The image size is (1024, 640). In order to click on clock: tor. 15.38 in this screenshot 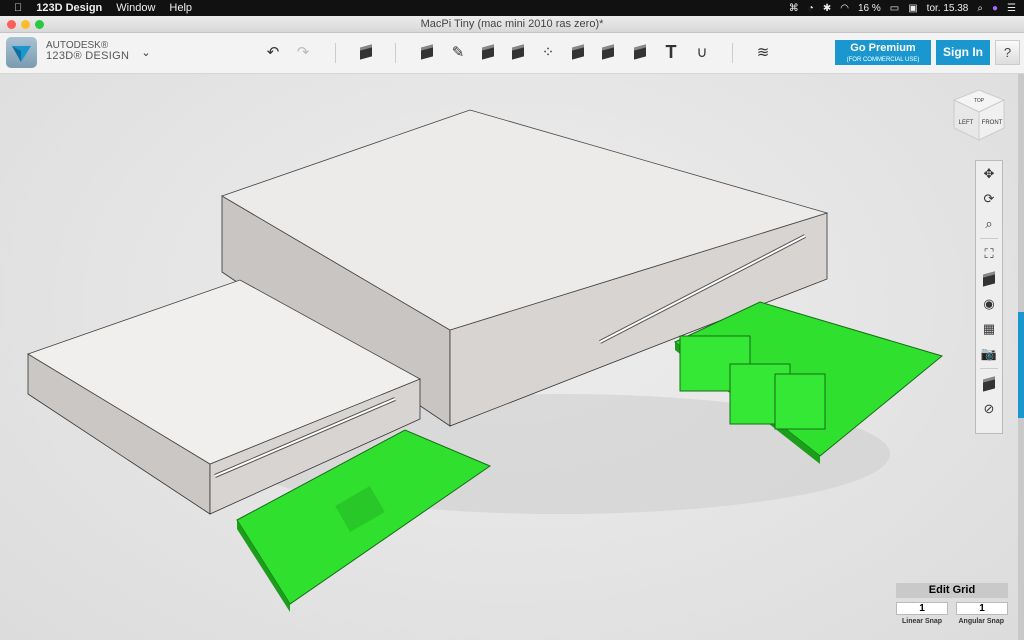, I will do `click(948, 8)`.